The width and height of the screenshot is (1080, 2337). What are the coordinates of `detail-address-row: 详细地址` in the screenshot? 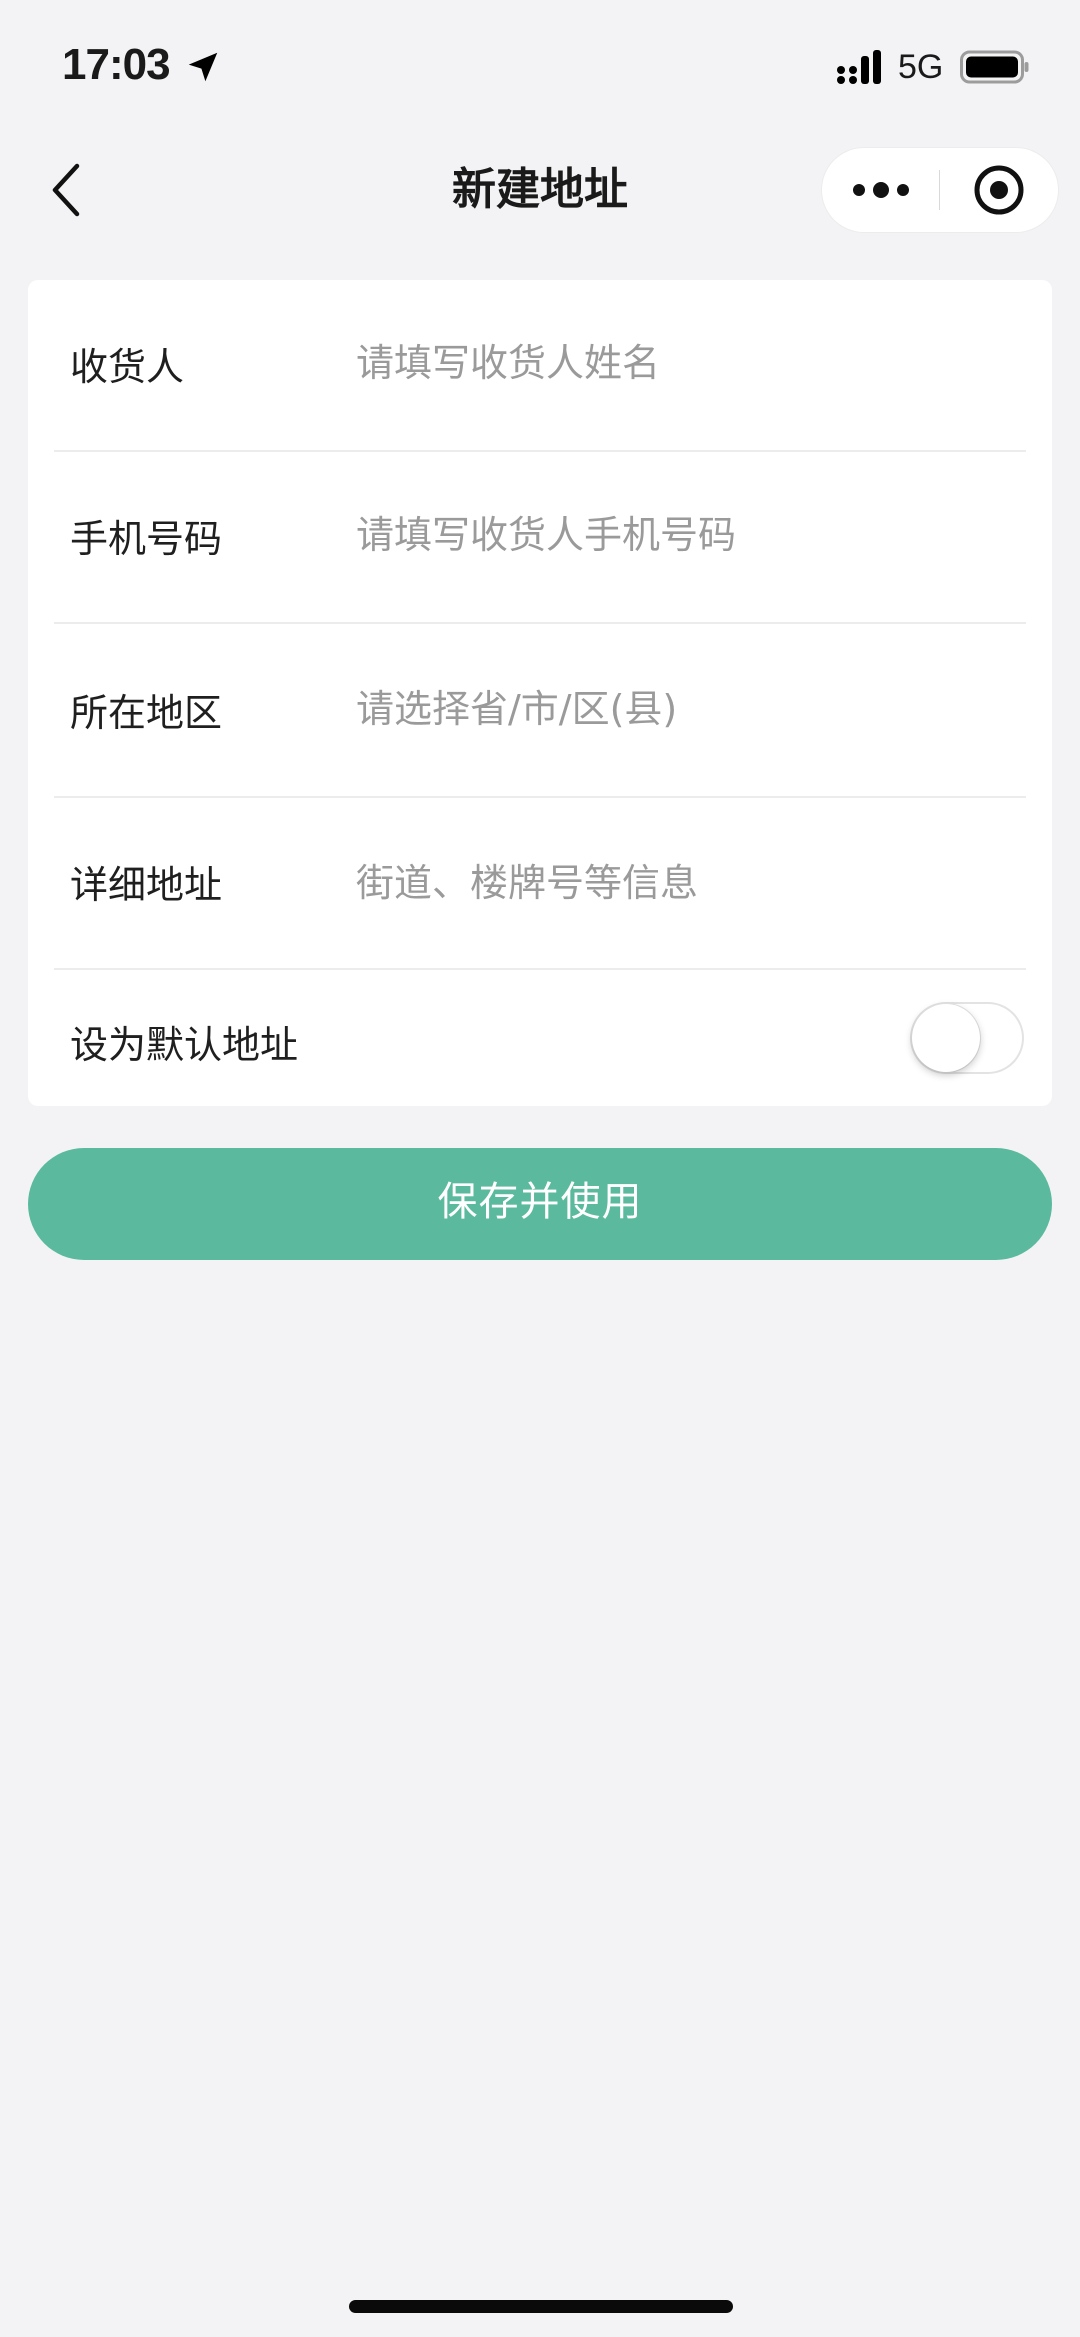 It's located at (540, 883).